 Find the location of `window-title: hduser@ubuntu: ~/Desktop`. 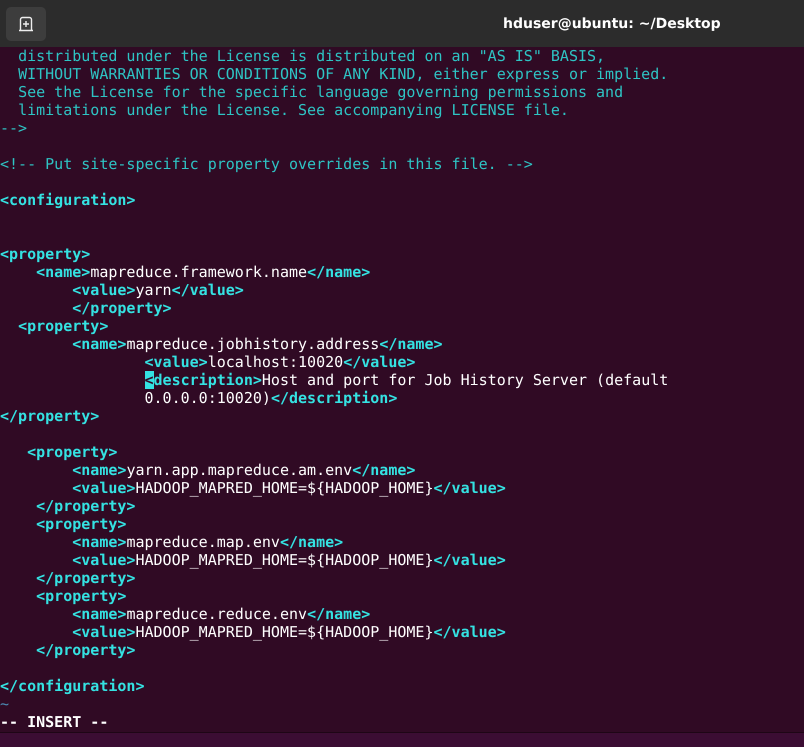

window-title: hduser@ubuntu: ~/Desktop is located at coordinates (612, 24).